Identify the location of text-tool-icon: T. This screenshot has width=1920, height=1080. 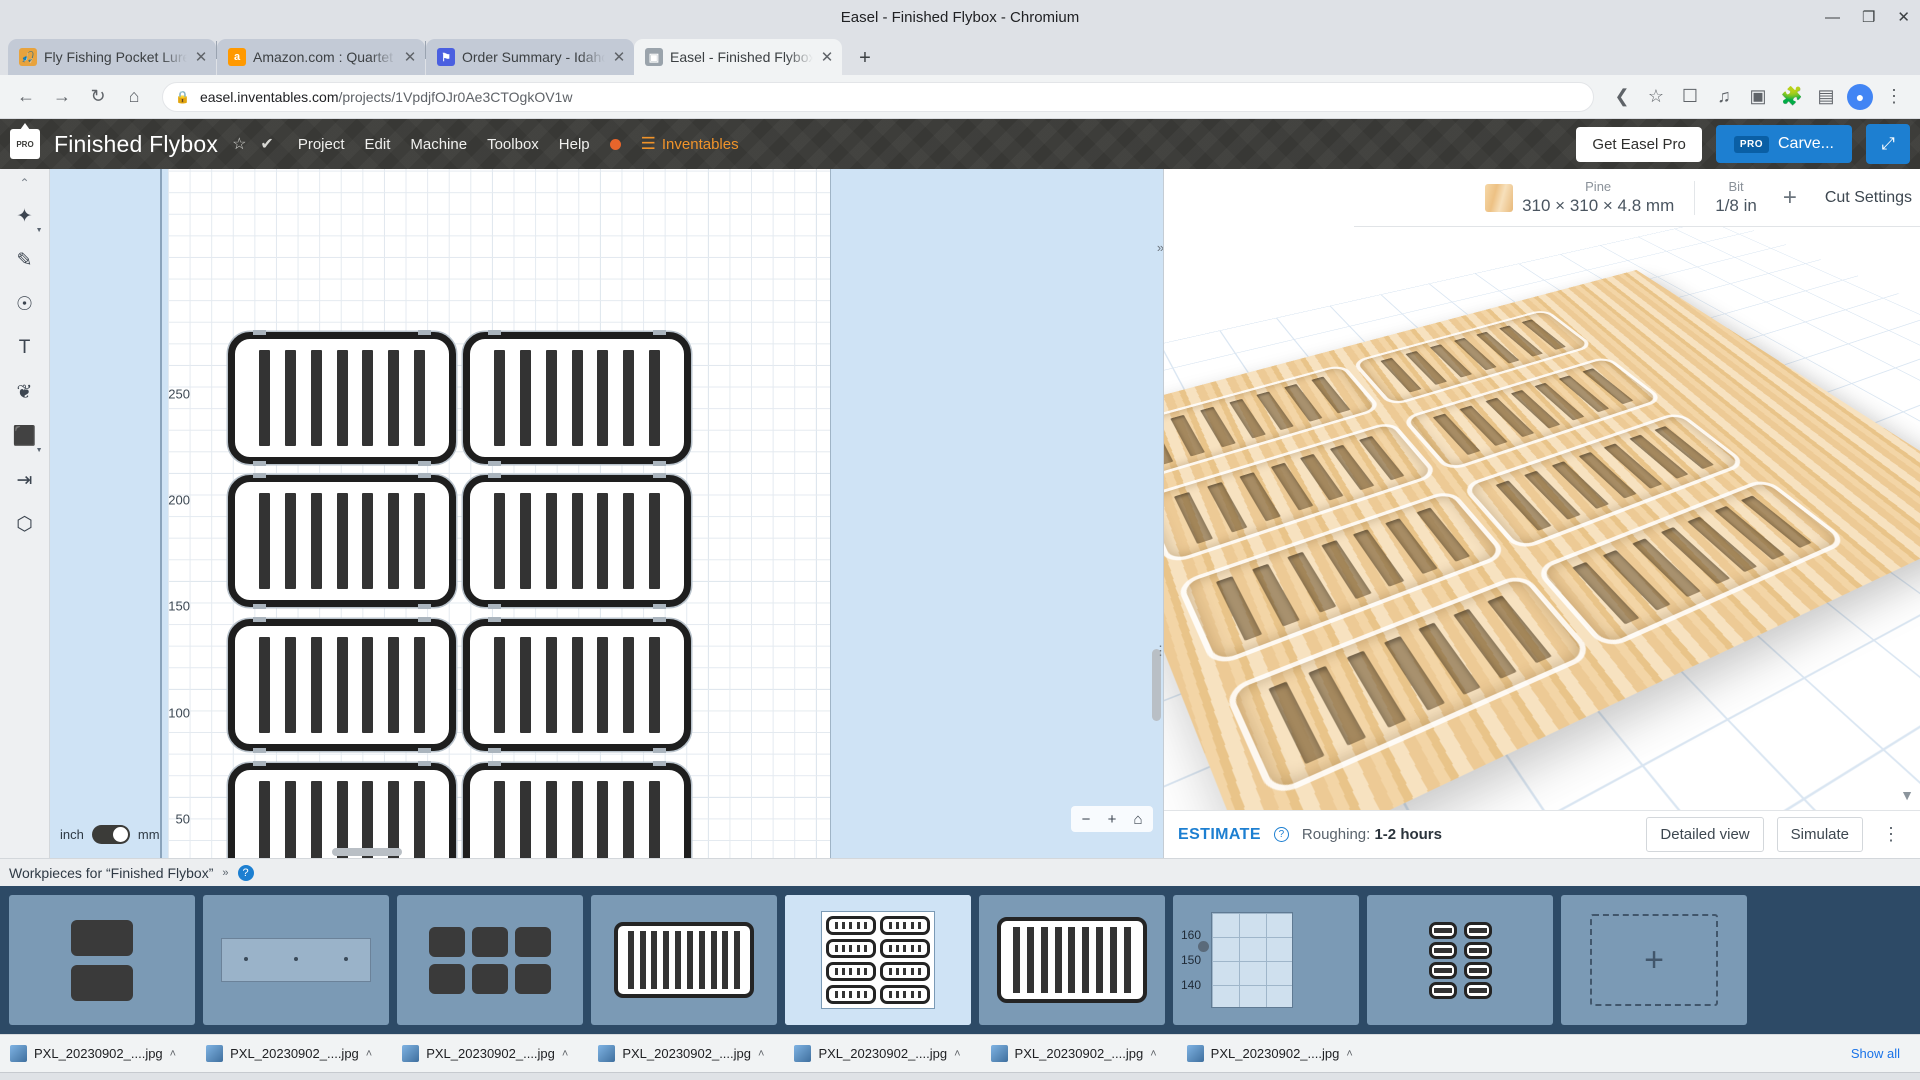
(25, 348).